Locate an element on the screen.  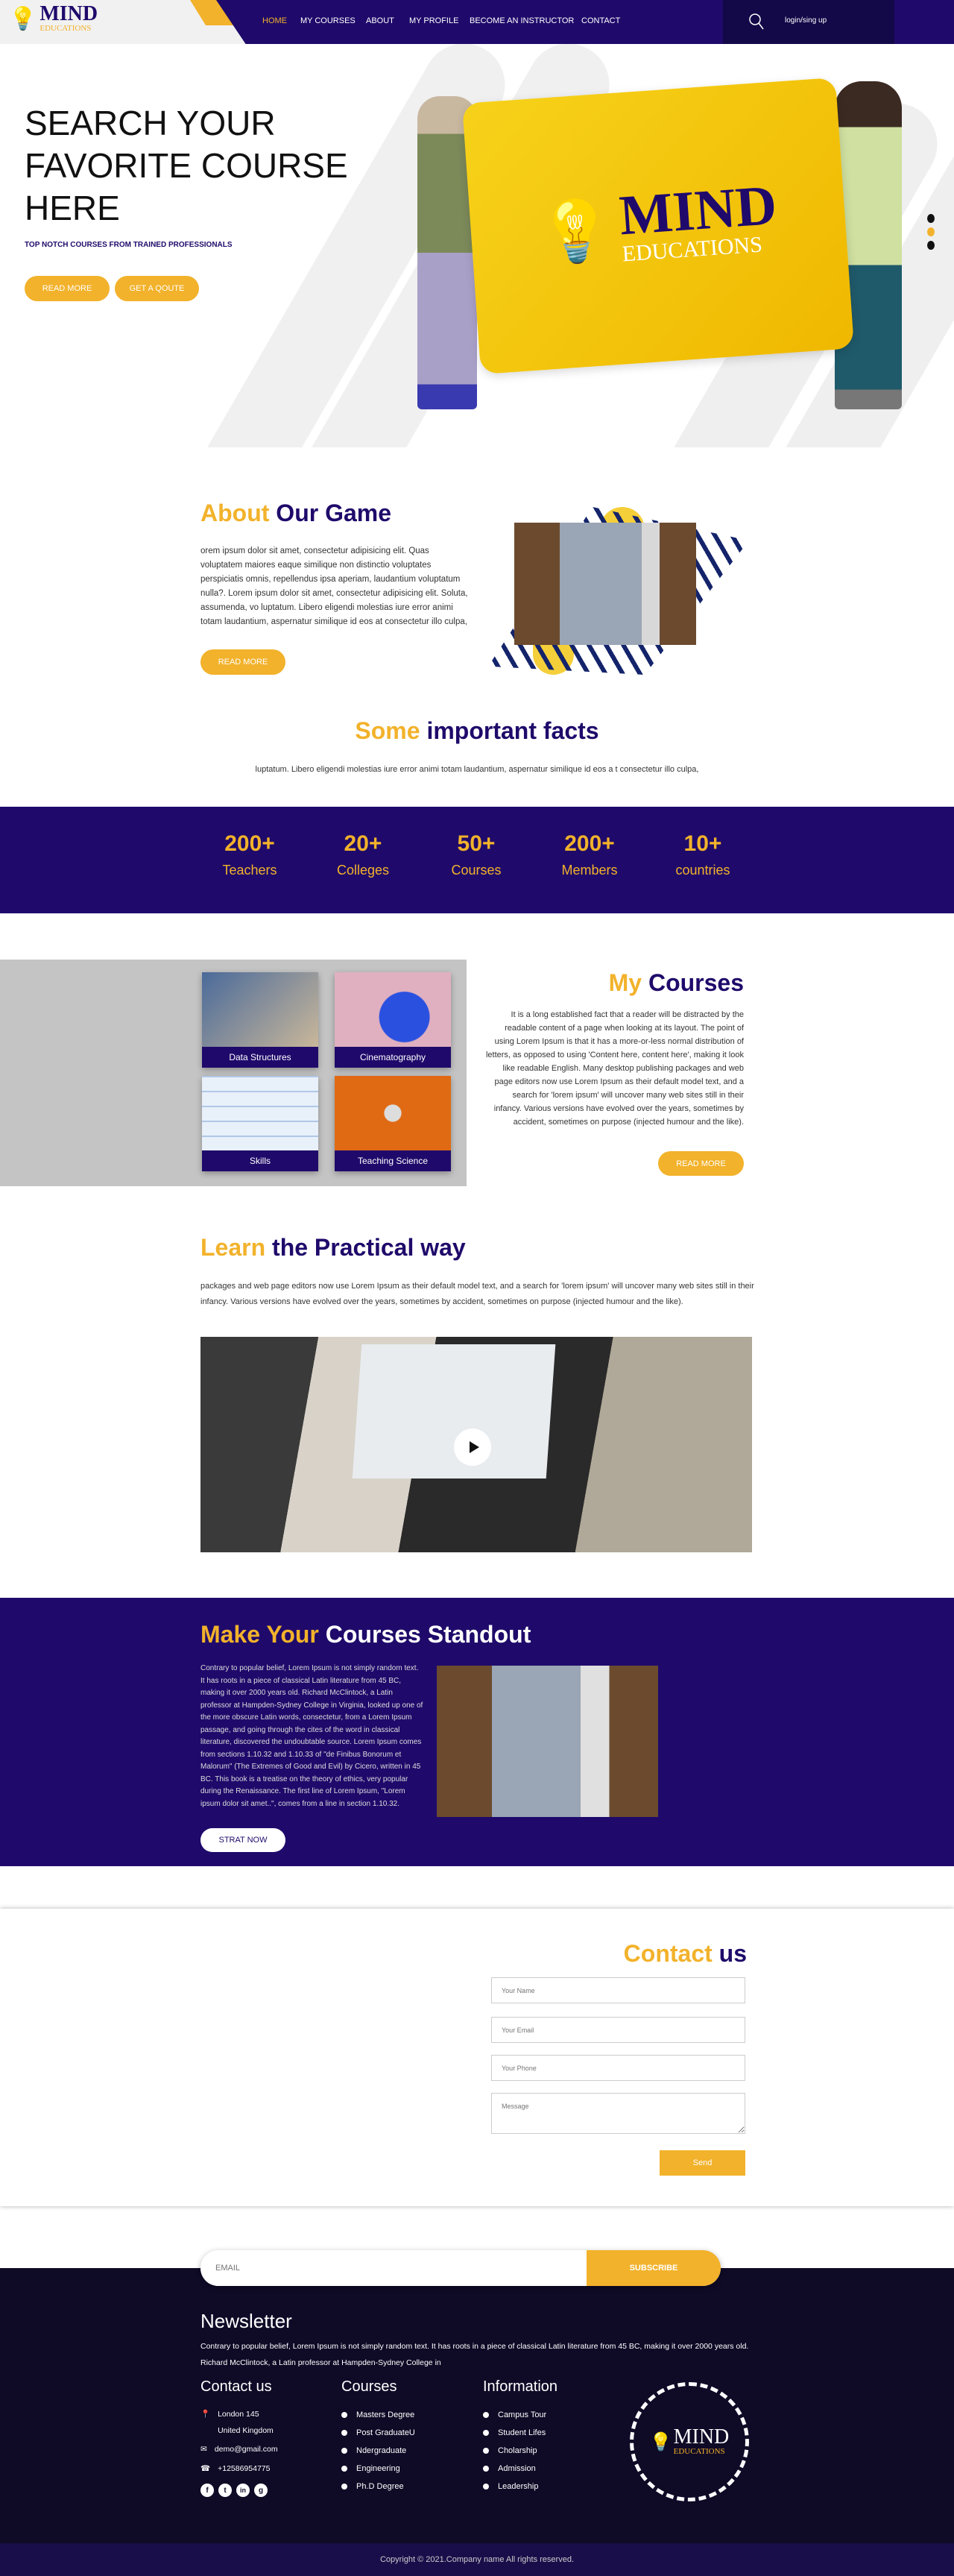
stat-countries: 10+ countries is located at coordinates (703, 854).